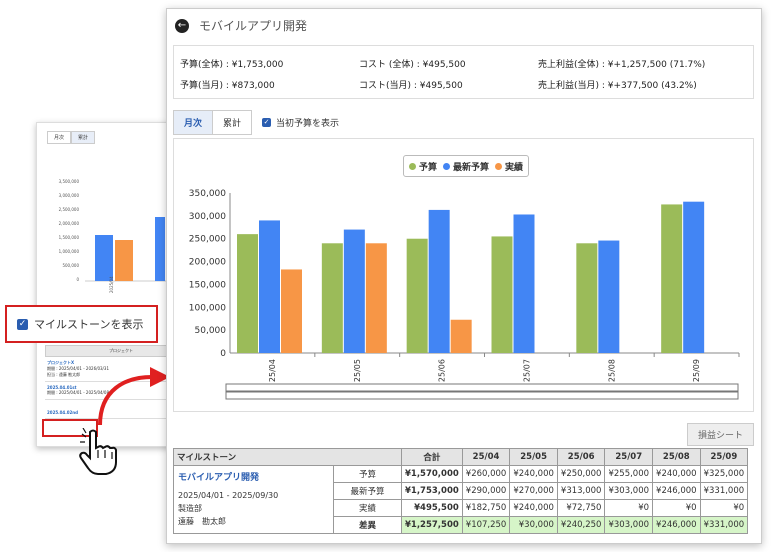  What do you see at coordinates (367, 508) in the screenshot?
I see `row-label: 実績` at bounding box center [367, 508].